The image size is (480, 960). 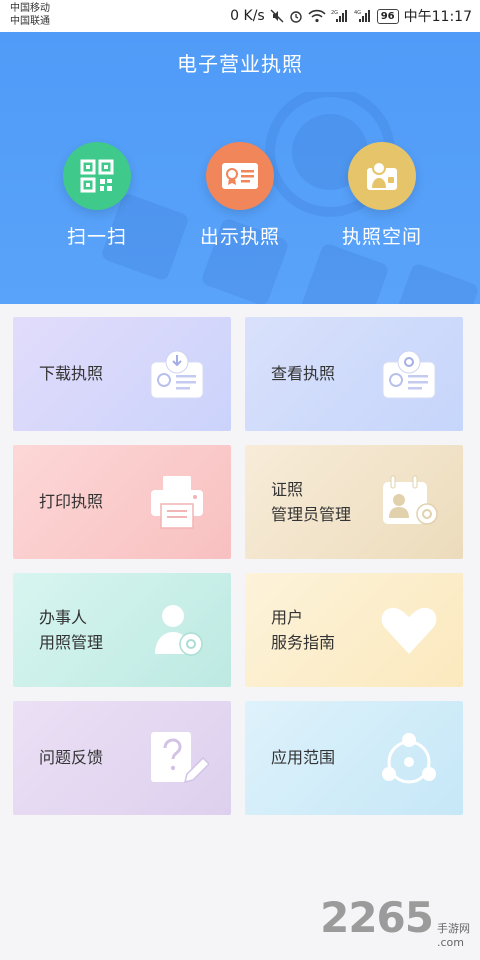 What do you see at coordinates (409, 630) in the screenshot?
I see `heart-icon` at bounding box center [409, 630].